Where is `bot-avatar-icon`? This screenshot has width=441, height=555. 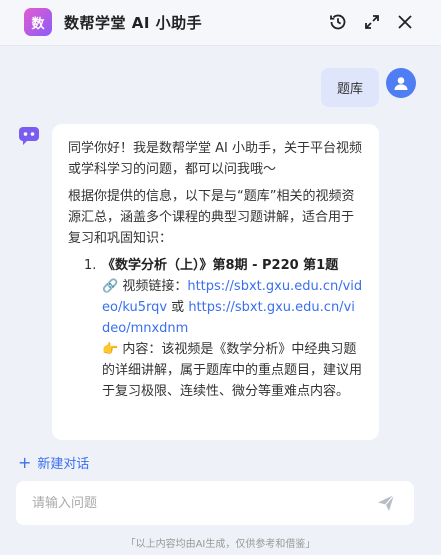 bot-avatar-icon is located at coordinates (29, 136).